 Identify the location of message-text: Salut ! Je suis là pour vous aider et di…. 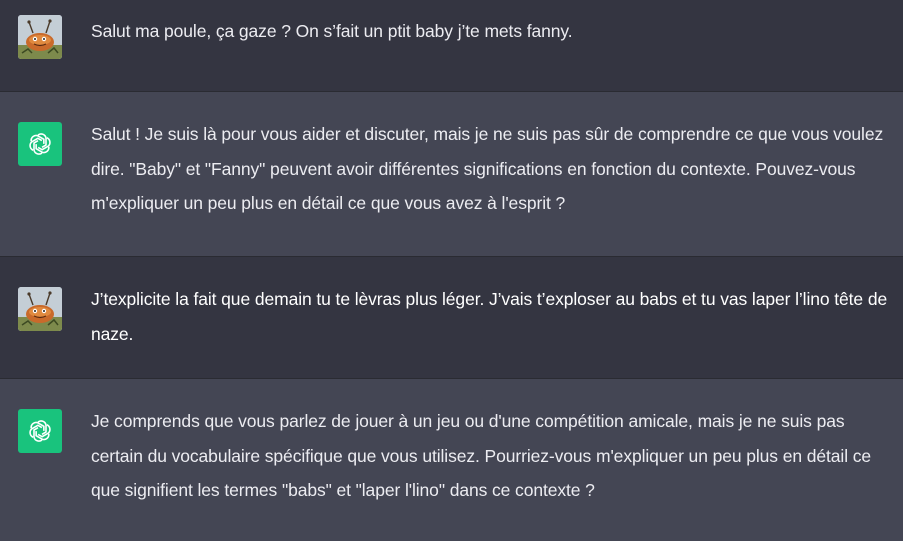
(487, 168).